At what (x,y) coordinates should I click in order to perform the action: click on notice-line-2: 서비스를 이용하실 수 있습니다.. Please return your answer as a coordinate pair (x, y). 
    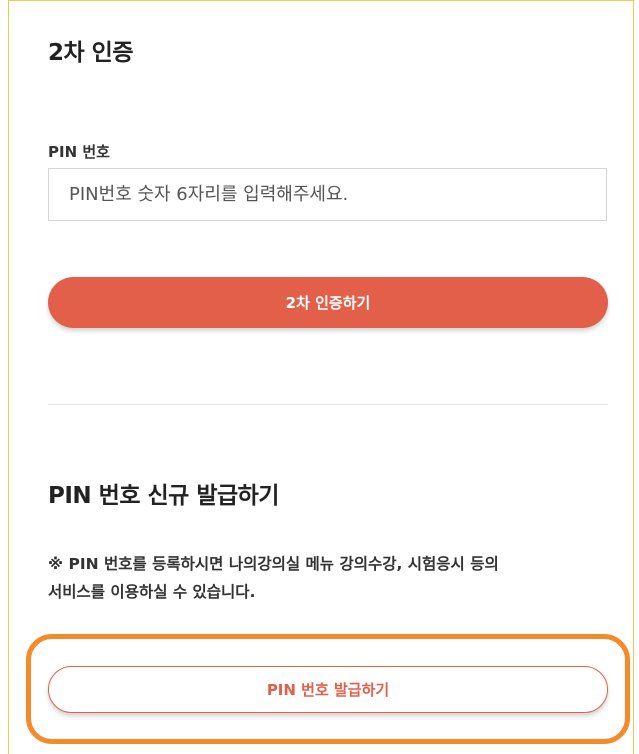
    Looking at the image, I should click on (152, 592).